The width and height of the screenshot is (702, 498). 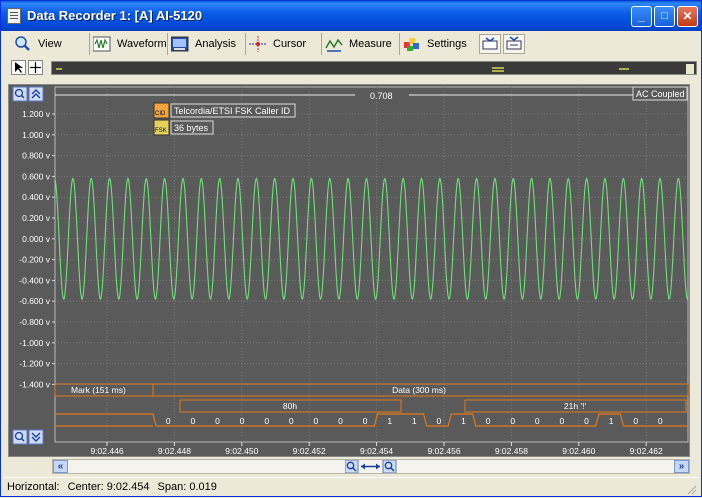 What do you see at coordinates (351, 466) in the screenshot?
I see `zoom-in-horizontal-icon` at bounding box center [351, 466].